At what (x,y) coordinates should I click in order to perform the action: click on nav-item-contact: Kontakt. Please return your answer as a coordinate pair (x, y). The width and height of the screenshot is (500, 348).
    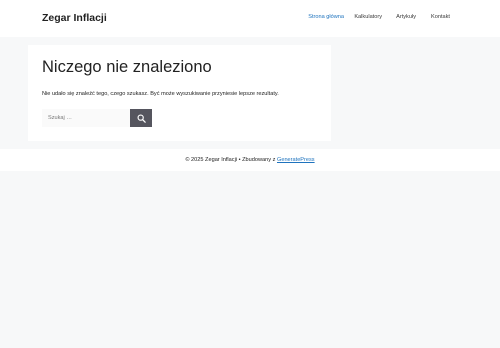
    Looking at the image, I should click on (440, 17).